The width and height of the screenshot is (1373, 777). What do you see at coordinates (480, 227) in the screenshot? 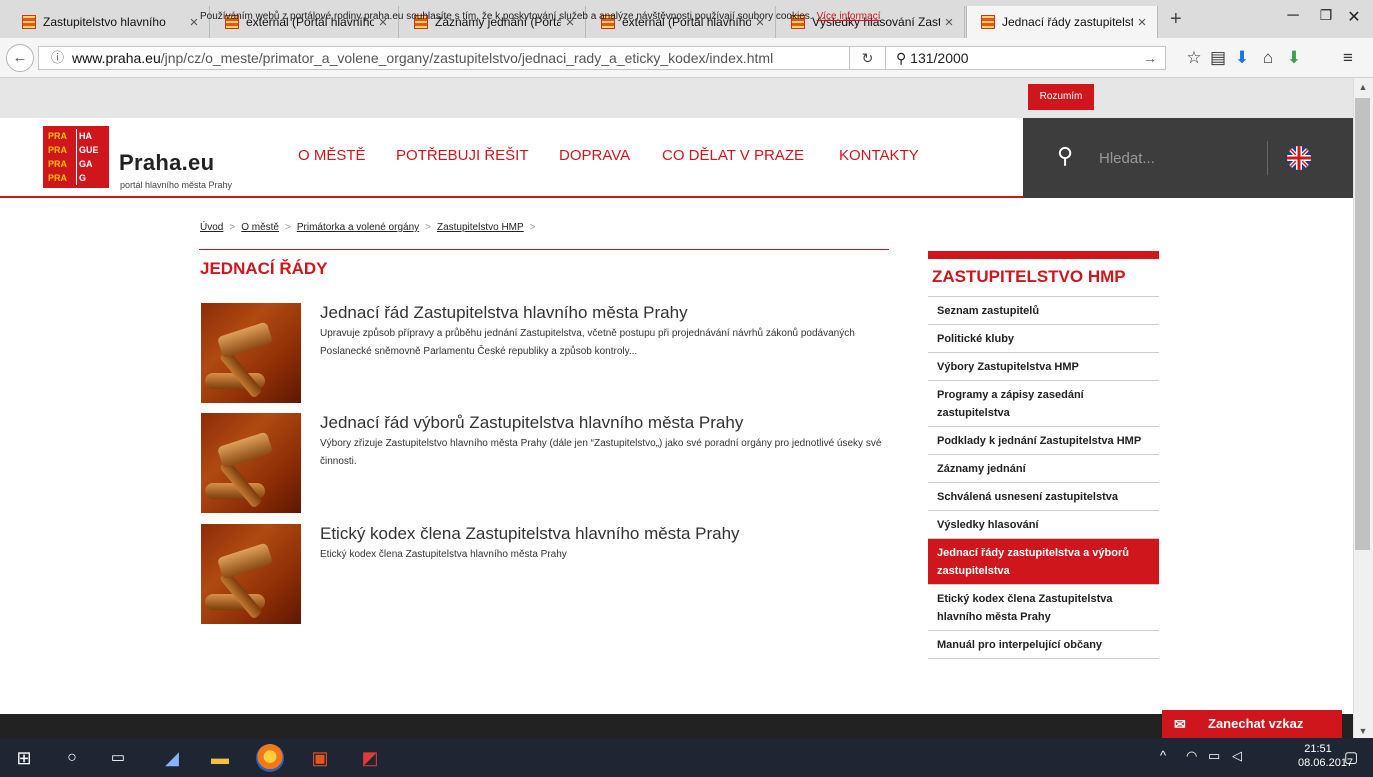
I see `breadcrumb-zastupitelstvo: Zastupitelstvo HMP` at bounding box center [480, 227].